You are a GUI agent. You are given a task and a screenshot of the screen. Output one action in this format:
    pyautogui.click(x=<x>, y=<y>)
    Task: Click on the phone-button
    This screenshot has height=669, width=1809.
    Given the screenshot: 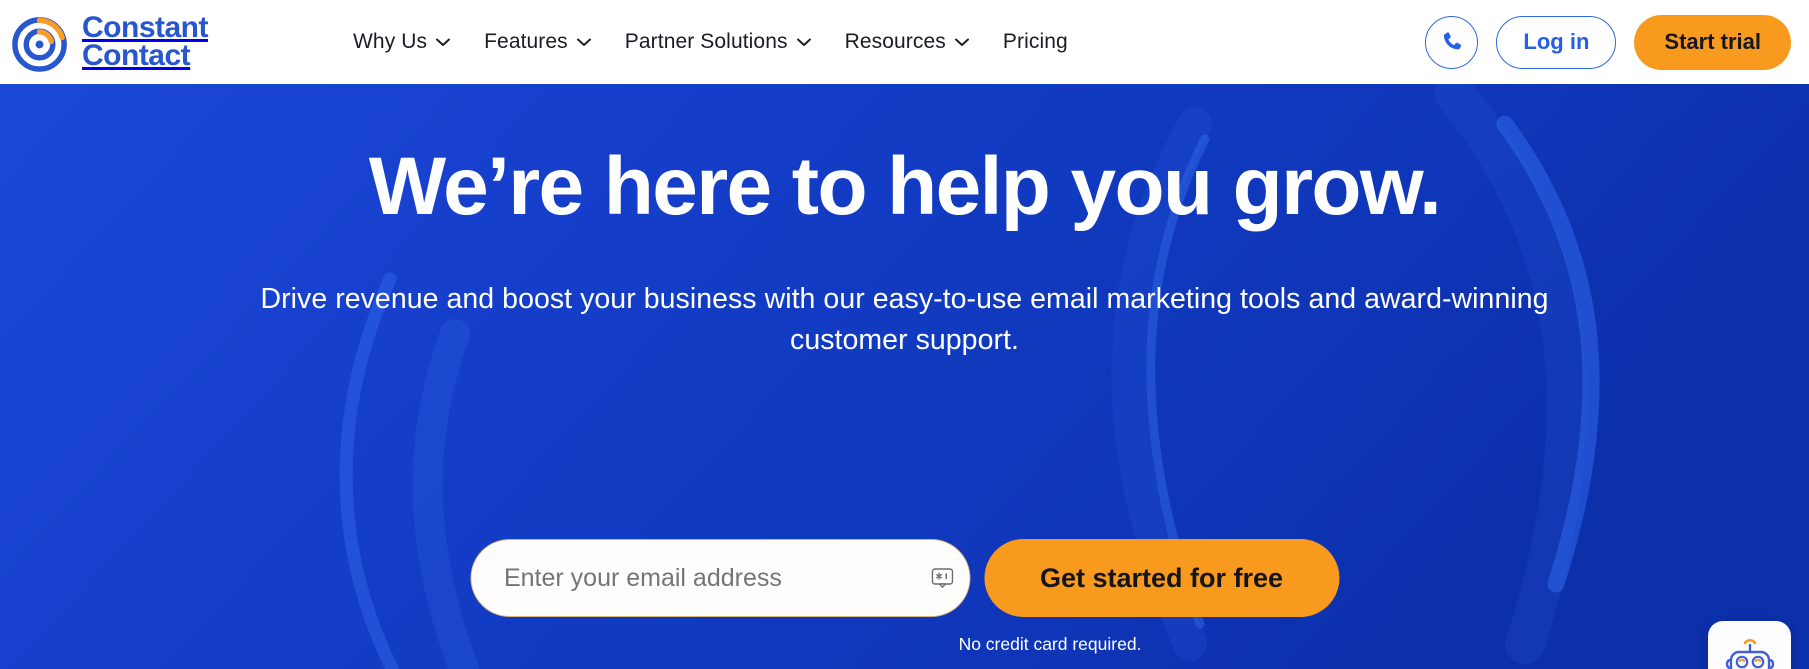 What is the action you would take?
    pyautogui.click(x=1452, y=42)
    